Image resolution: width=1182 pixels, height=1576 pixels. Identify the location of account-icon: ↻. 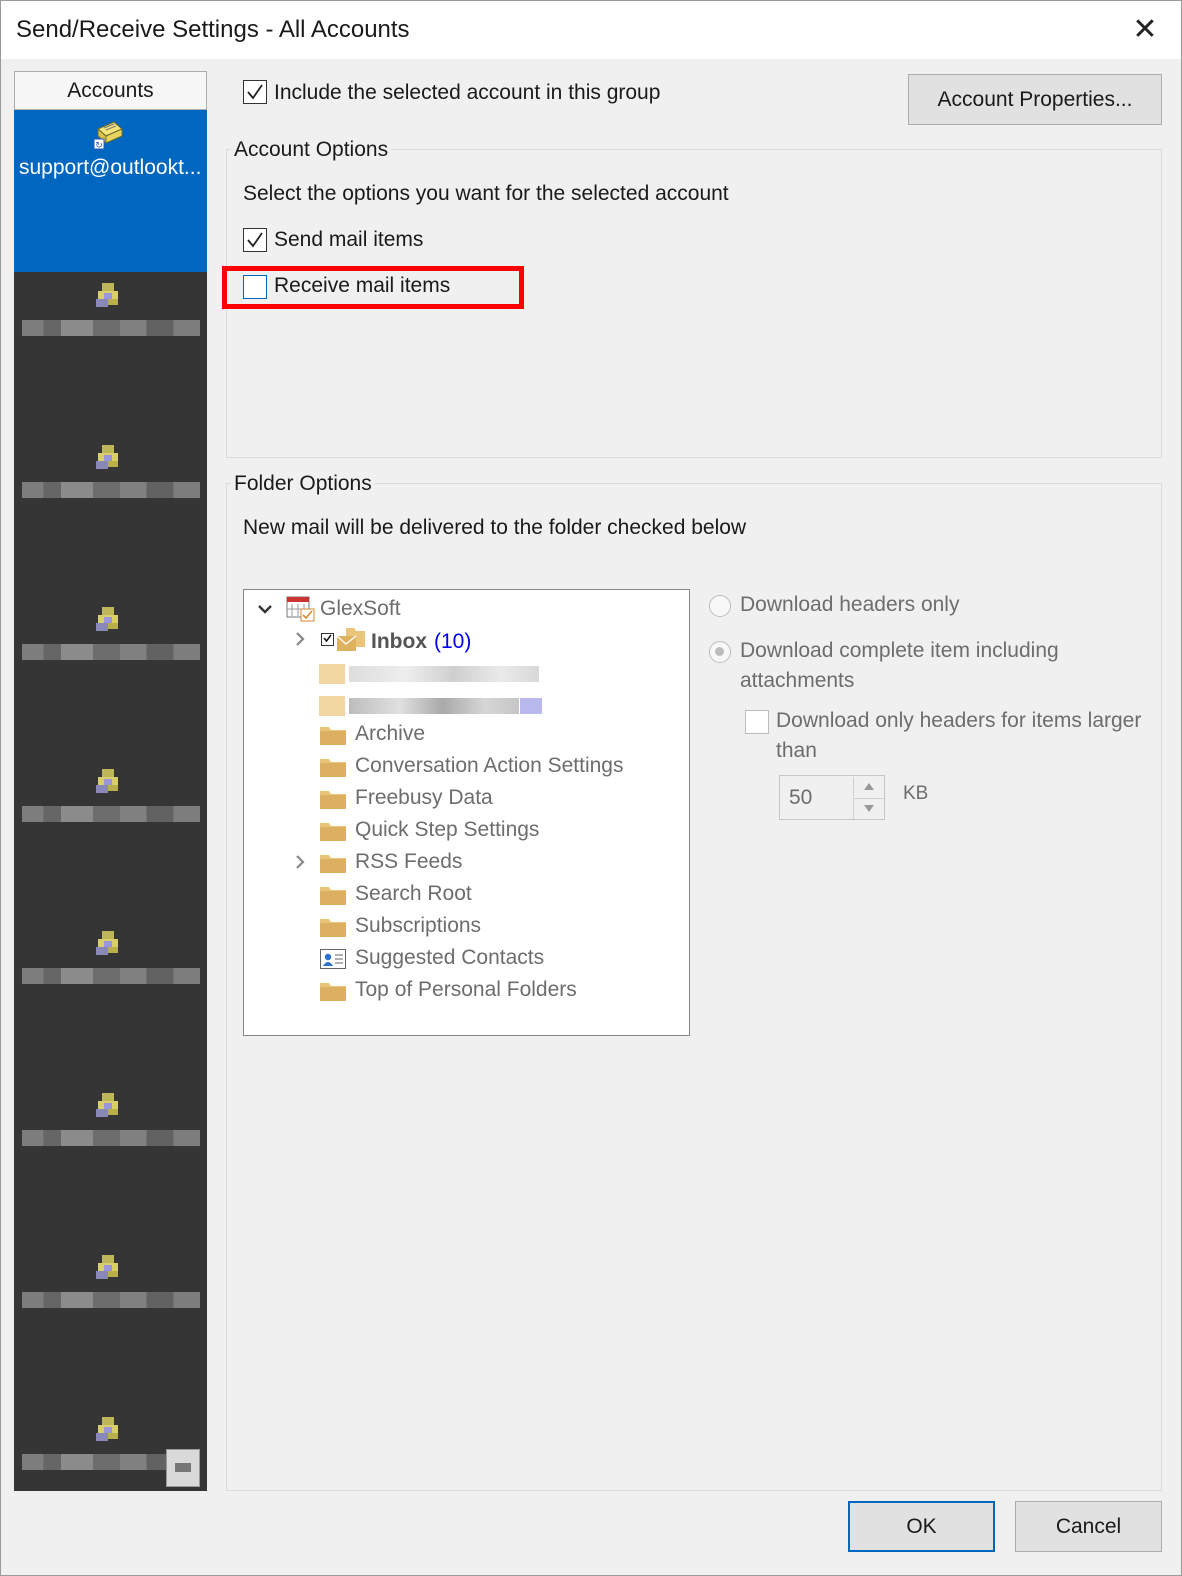
(108, 136).